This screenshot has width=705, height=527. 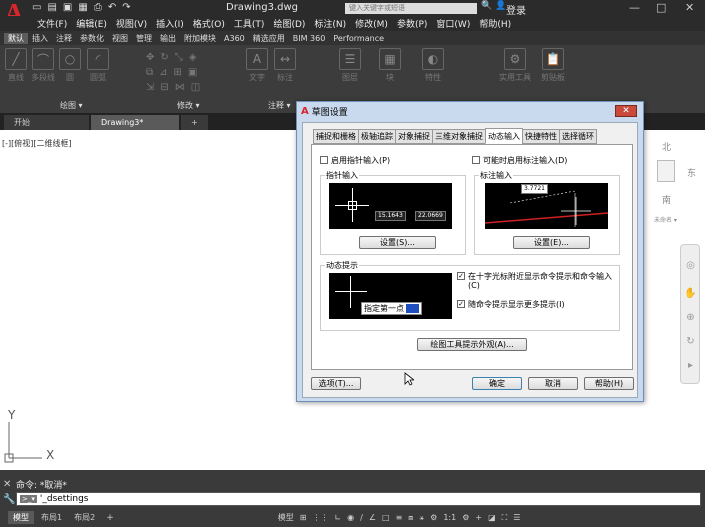 What do you see at coordinates (449, 517) in the screenshot?
I see `annotation-scale: 1:1` at bounding box center [449, 517].